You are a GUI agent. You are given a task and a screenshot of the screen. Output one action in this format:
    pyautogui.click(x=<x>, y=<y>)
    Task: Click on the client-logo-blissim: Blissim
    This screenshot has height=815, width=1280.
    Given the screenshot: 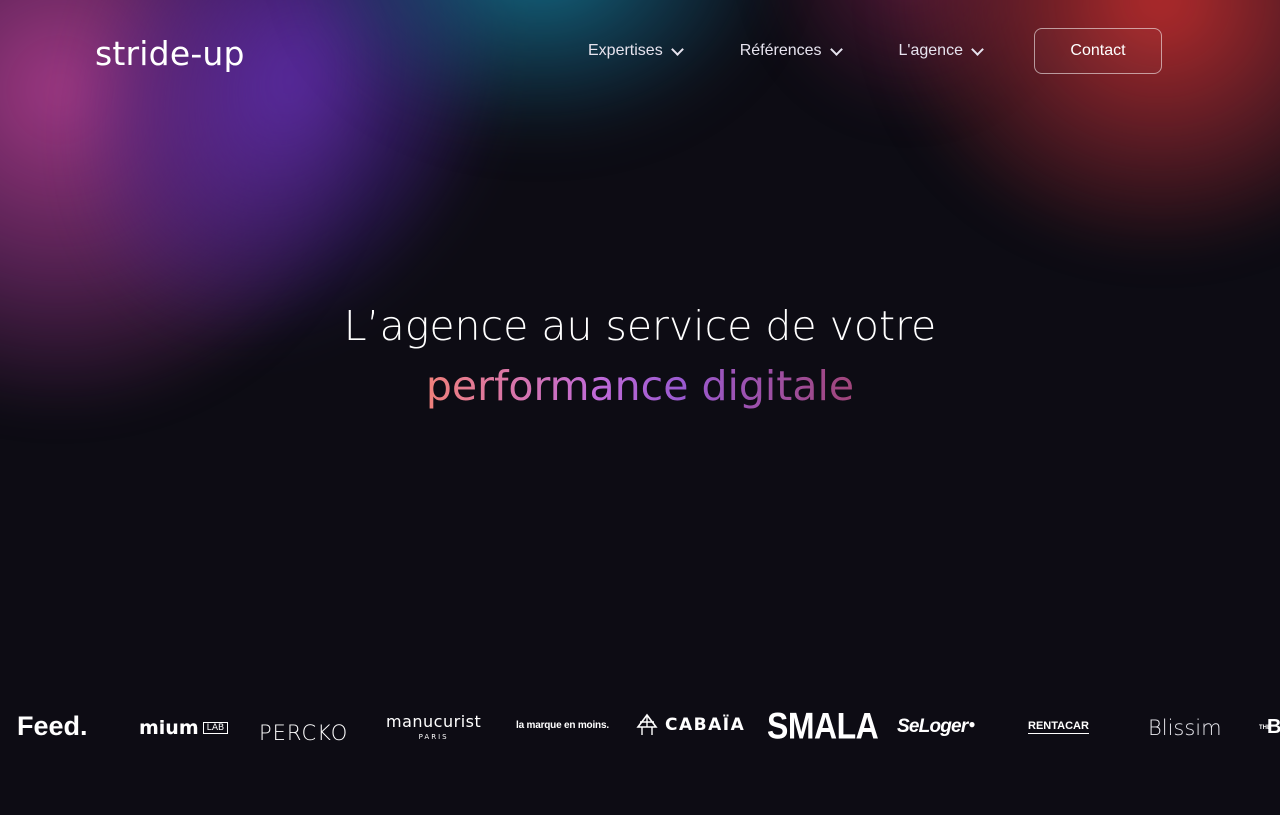 What is the action you would take?
    pyautogui.click(x=1185, y=728)
    